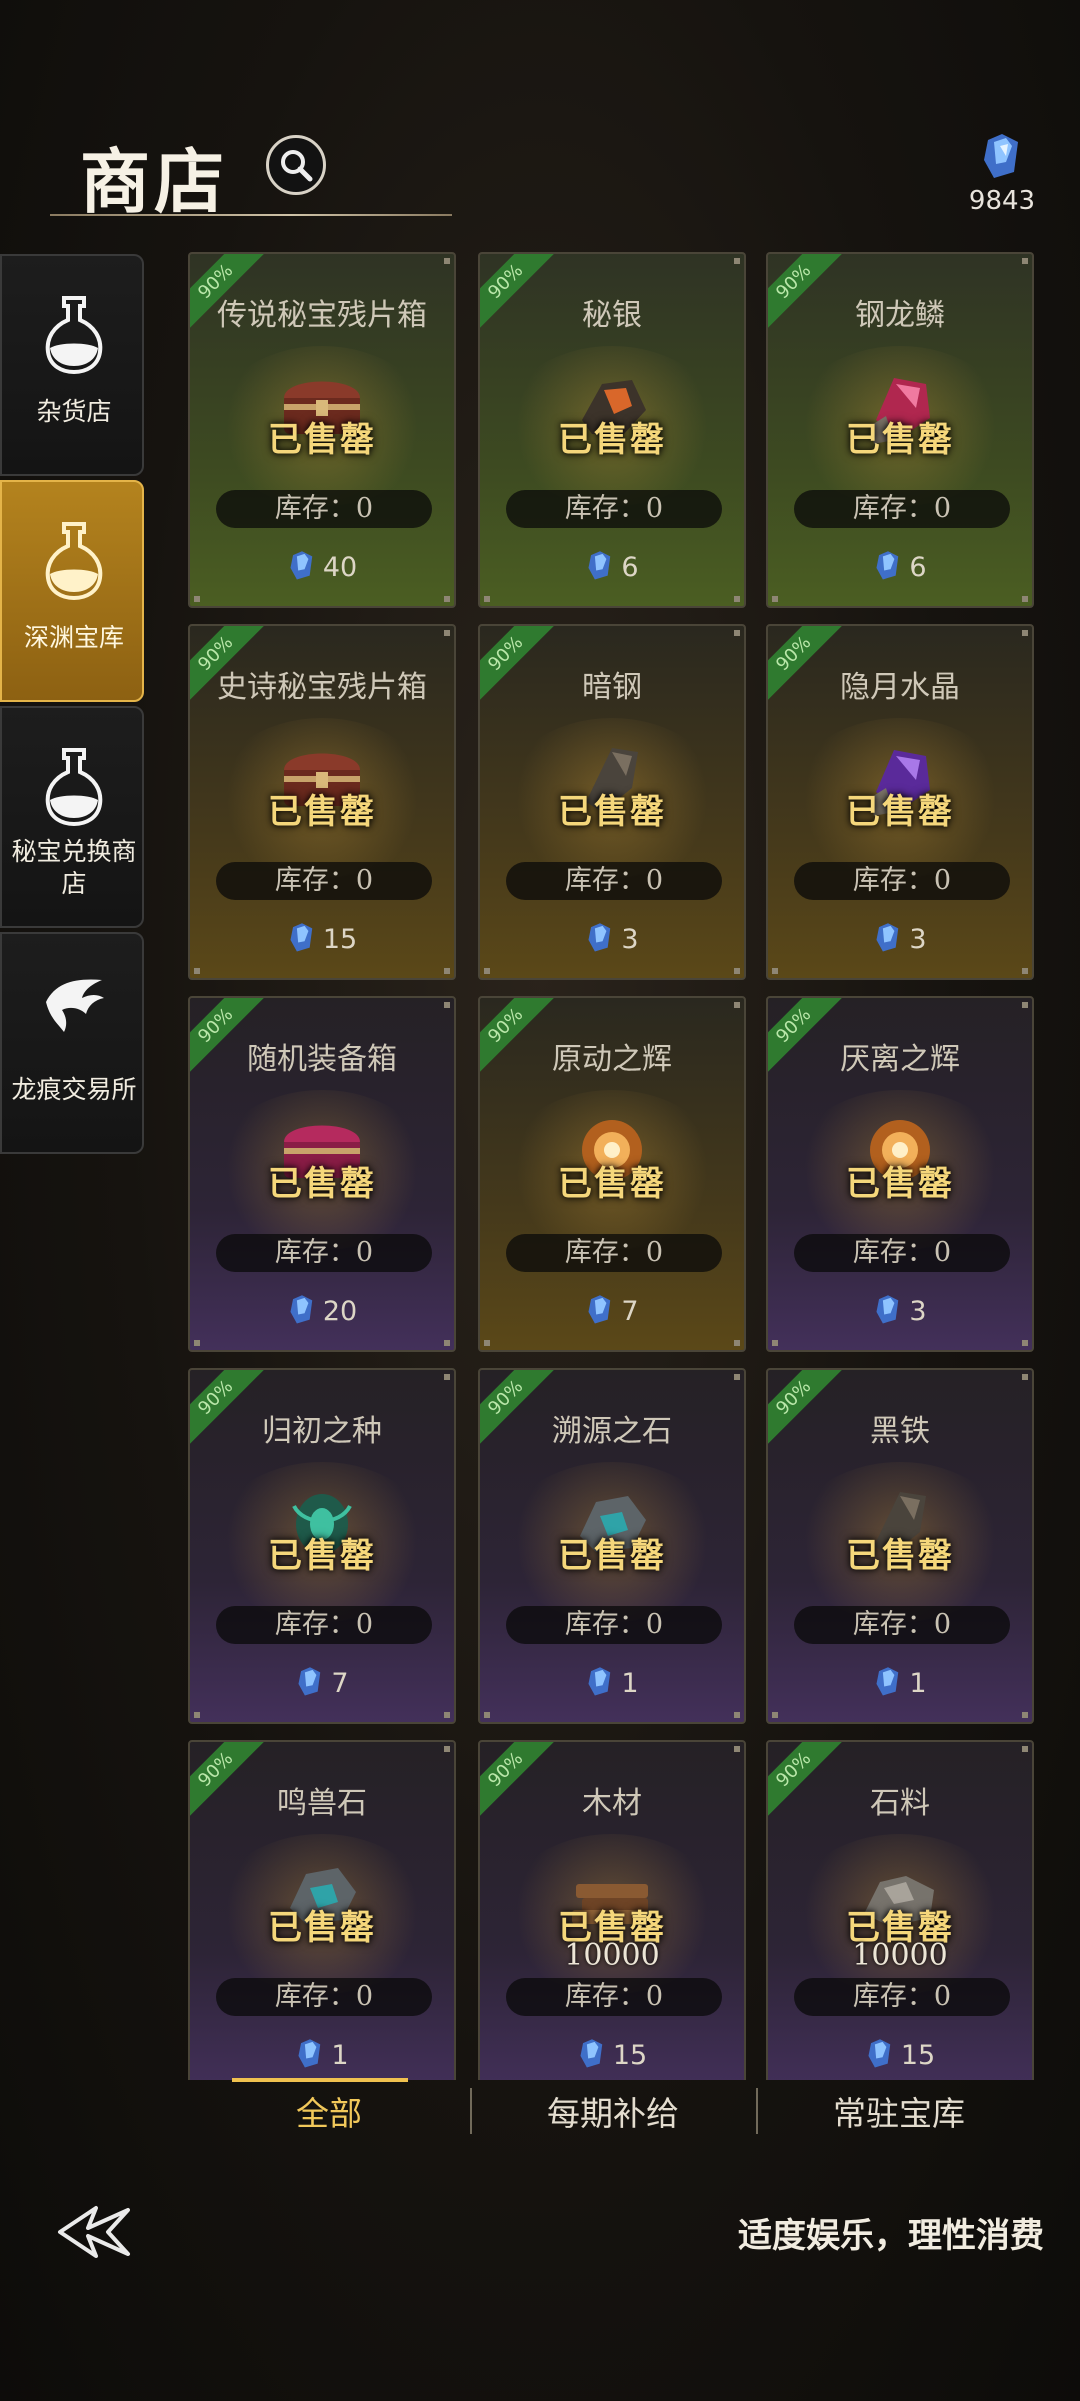  What do you see at coordinates (251, 215) in the screenshot?
I see `title-underline` at bounding box center [251, 215].